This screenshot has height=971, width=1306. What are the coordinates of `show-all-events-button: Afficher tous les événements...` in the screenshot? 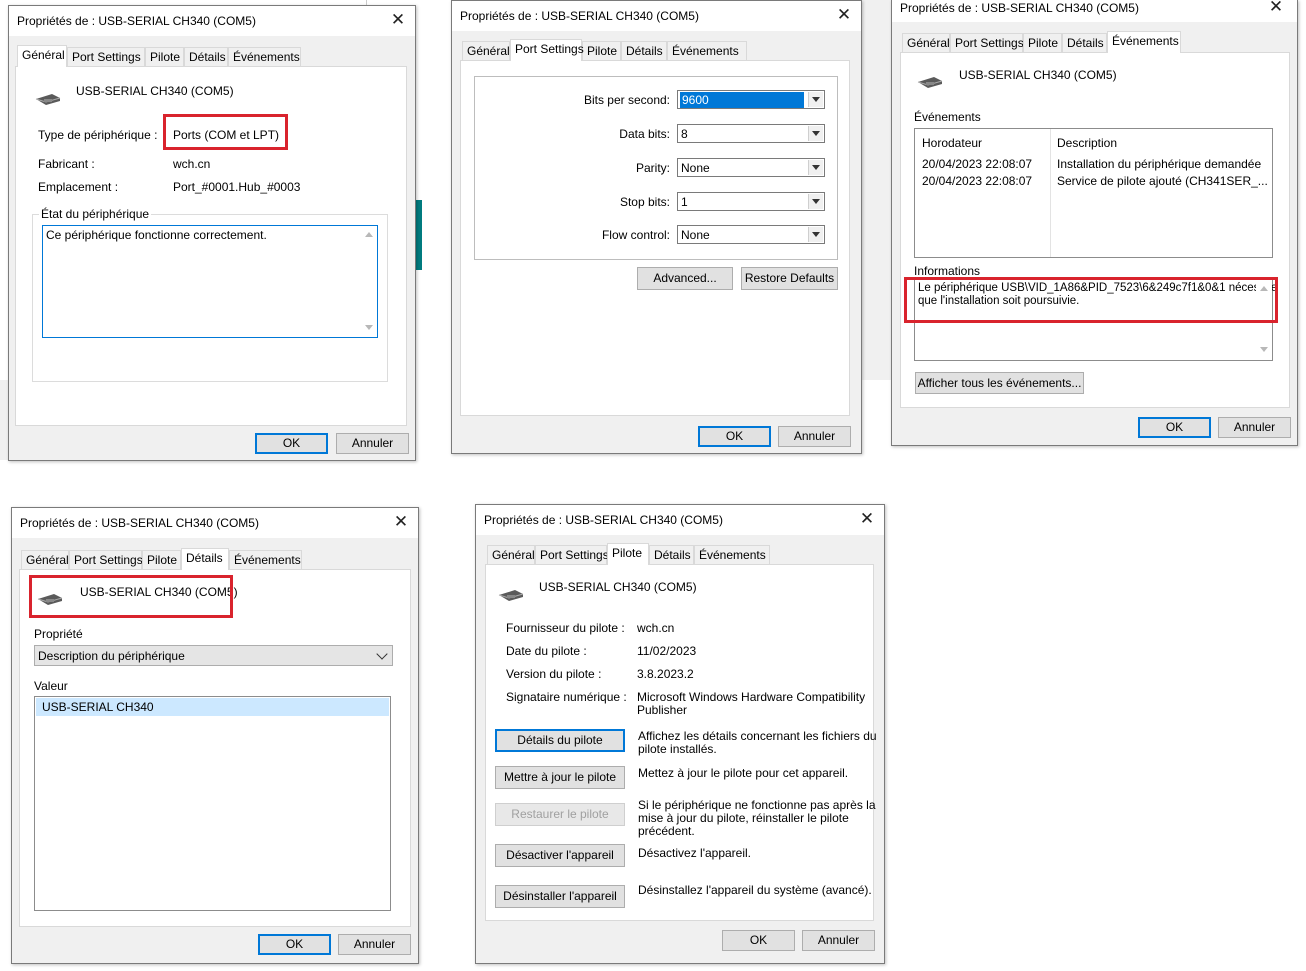 It's located at (999, 383).